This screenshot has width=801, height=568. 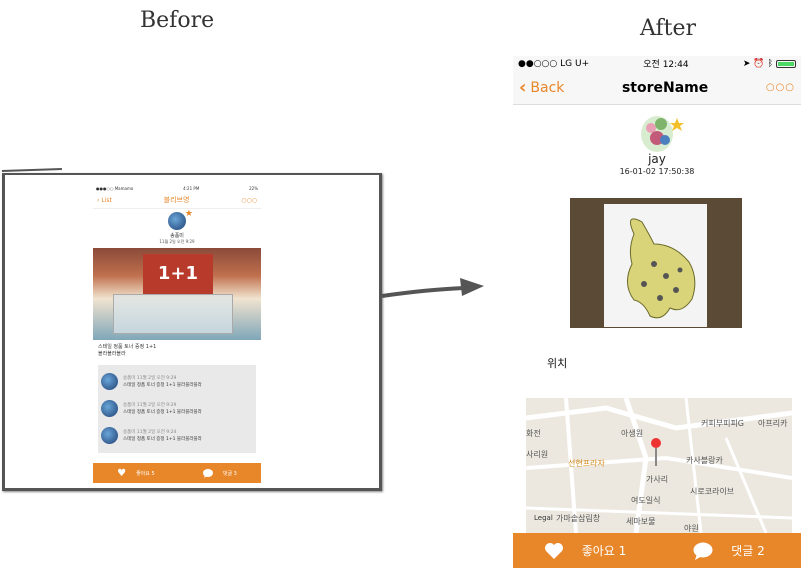 What do you see at coordinates (668, 28) in the screenshot?
I see `after-heading: After` at bounding box center [668, 28].